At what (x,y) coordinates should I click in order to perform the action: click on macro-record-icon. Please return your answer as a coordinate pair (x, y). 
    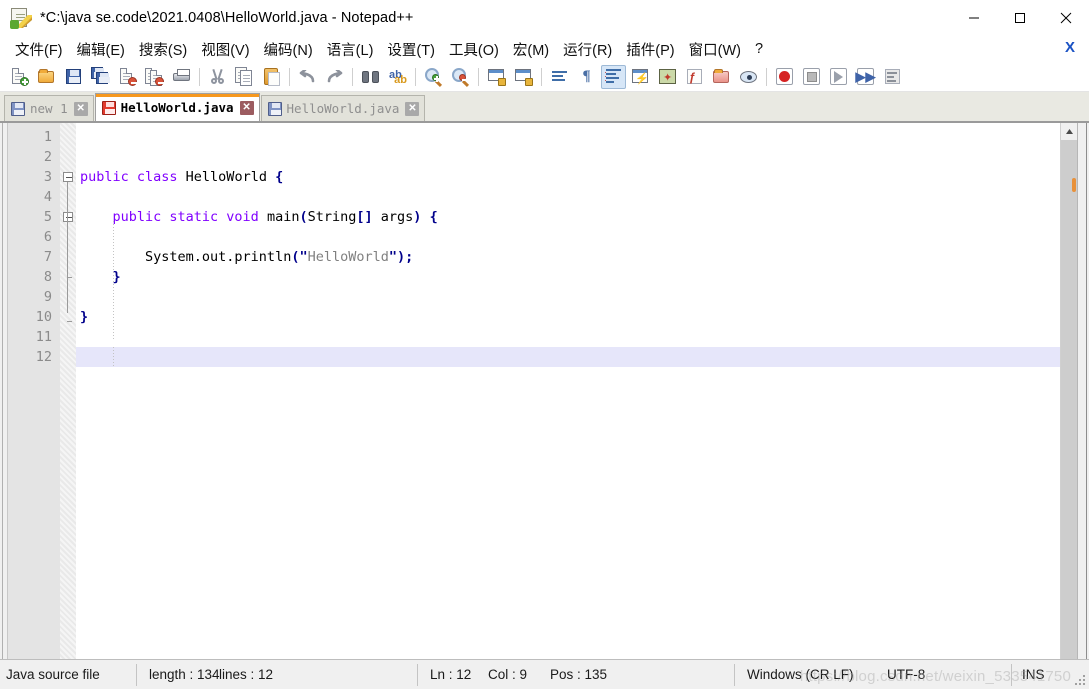
    Looking at the image, I should click on (784, 77).